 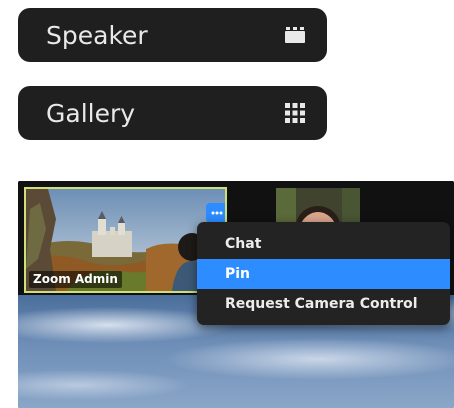 What do you see at coordinates (323, 244) in the screenshot?
I see `menu-item-chat: Chat` at bounding box center [323, 244].